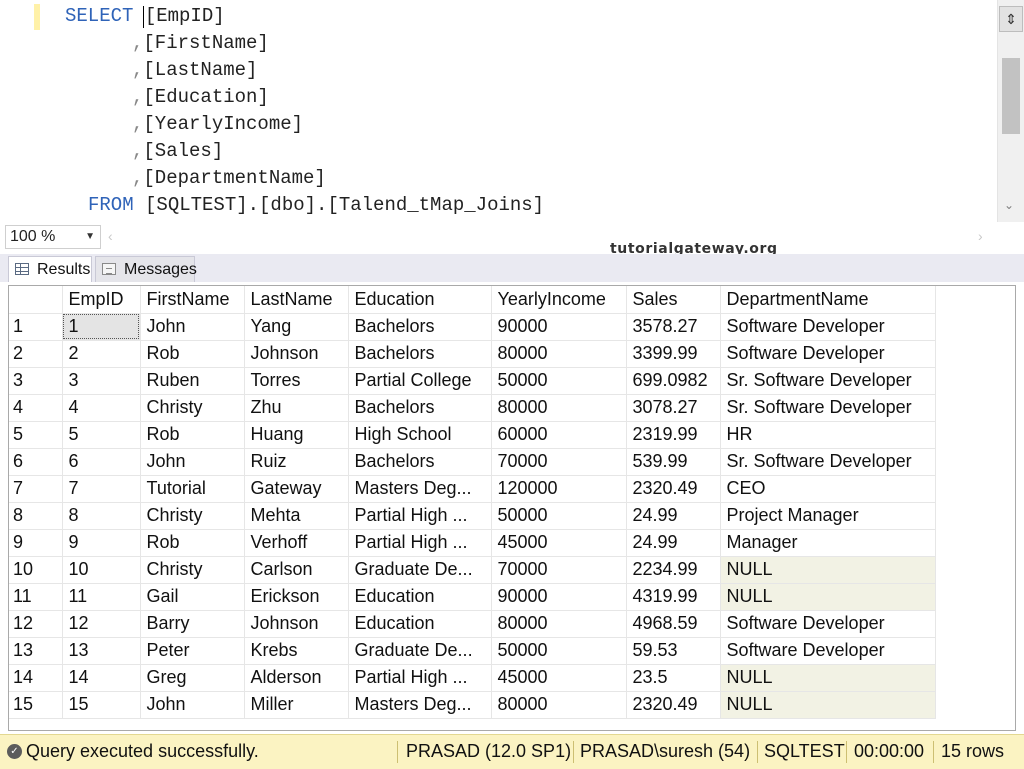 The width and height of the screenshot is (1024, 769). What do you see at coordinates (296, 516) in the screenshot?
I see `table-cell: Mehta` at bounding box center [296, 516].